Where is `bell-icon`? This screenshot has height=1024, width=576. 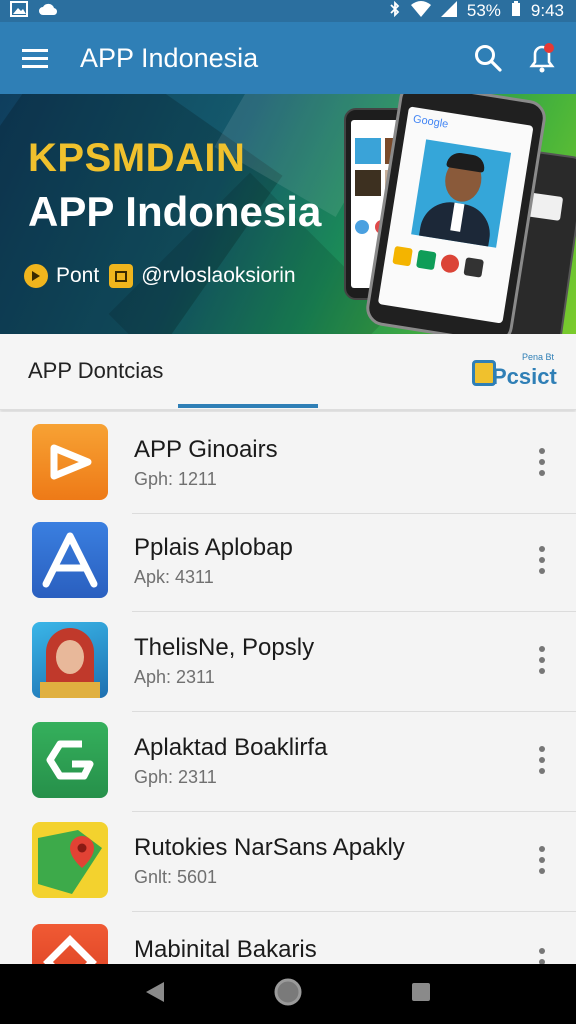 bell-icon is located at coordinates (542, 58).